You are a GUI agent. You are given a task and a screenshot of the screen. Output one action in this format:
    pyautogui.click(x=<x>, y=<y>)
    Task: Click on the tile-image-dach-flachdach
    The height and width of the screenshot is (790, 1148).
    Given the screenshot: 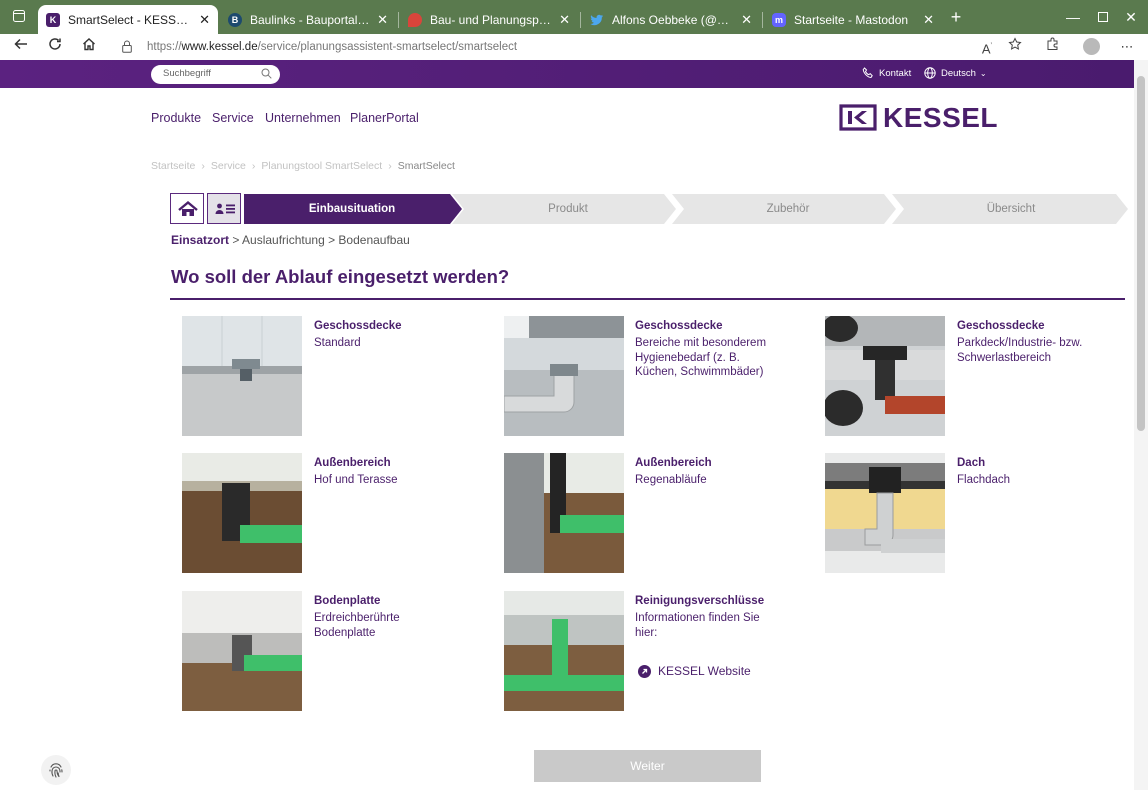 What is the action you would take?
    pyautogui.click(x=885, y=513)
    